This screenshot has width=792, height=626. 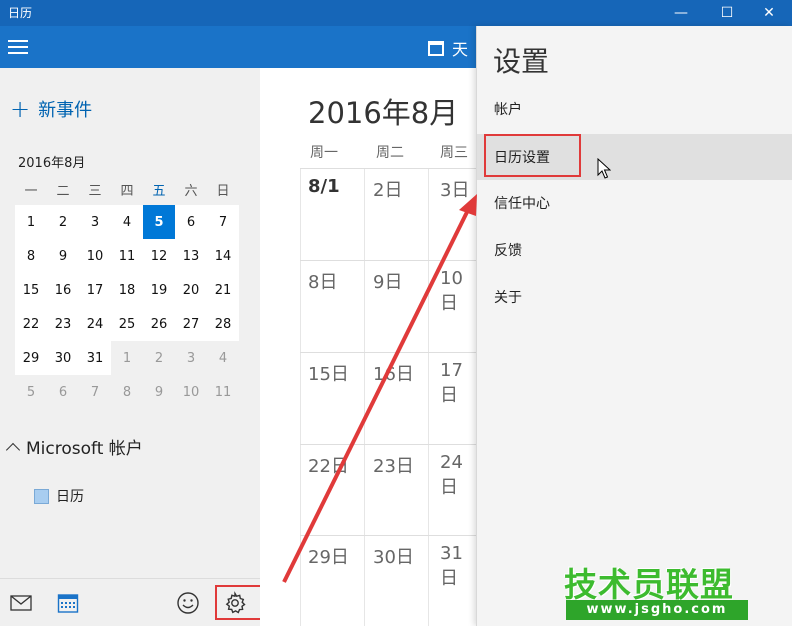 What do you see at coordinates (328, 373) in the screenshot?
I see `month-day-cell: 15日` at bounding box center [328, 373].